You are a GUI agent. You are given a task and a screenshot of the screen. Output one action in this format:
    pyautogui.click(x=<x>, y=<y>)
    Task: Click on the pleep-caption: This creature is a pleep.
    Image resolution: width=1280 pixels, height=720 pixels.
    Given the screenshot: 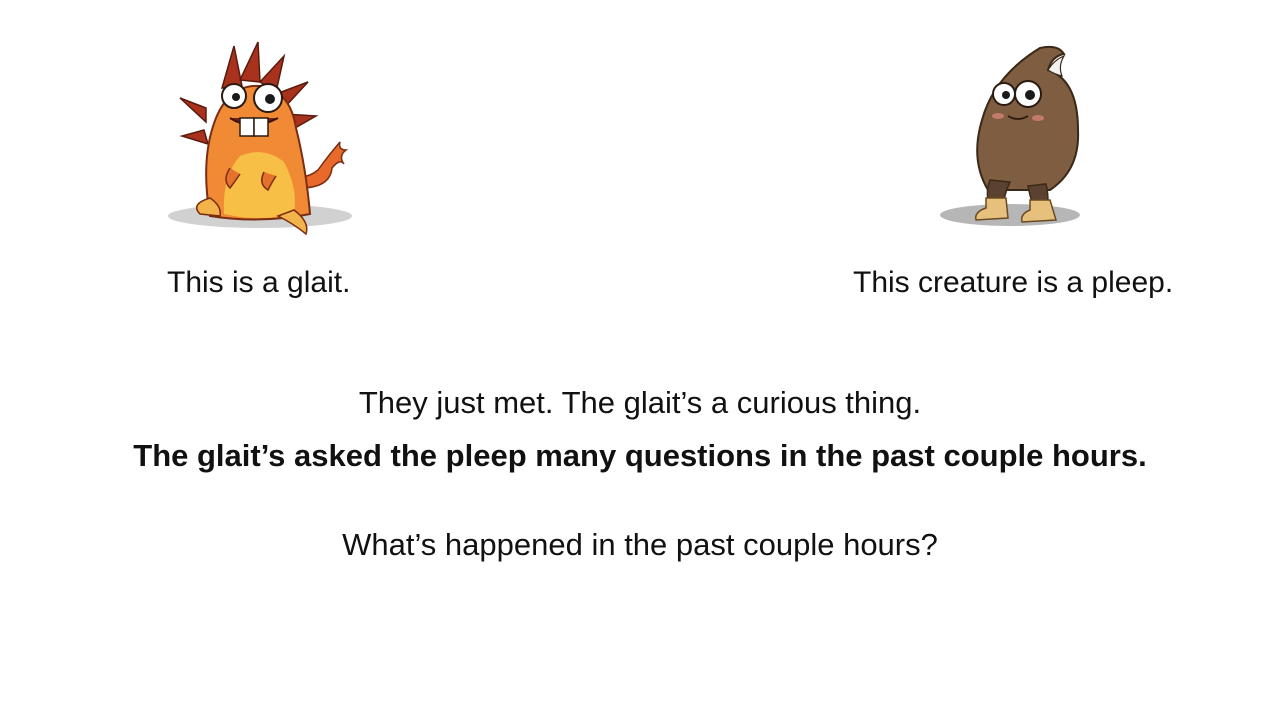 What is the action you would take?
    pyautogui.click(x=1013, y=282)
    